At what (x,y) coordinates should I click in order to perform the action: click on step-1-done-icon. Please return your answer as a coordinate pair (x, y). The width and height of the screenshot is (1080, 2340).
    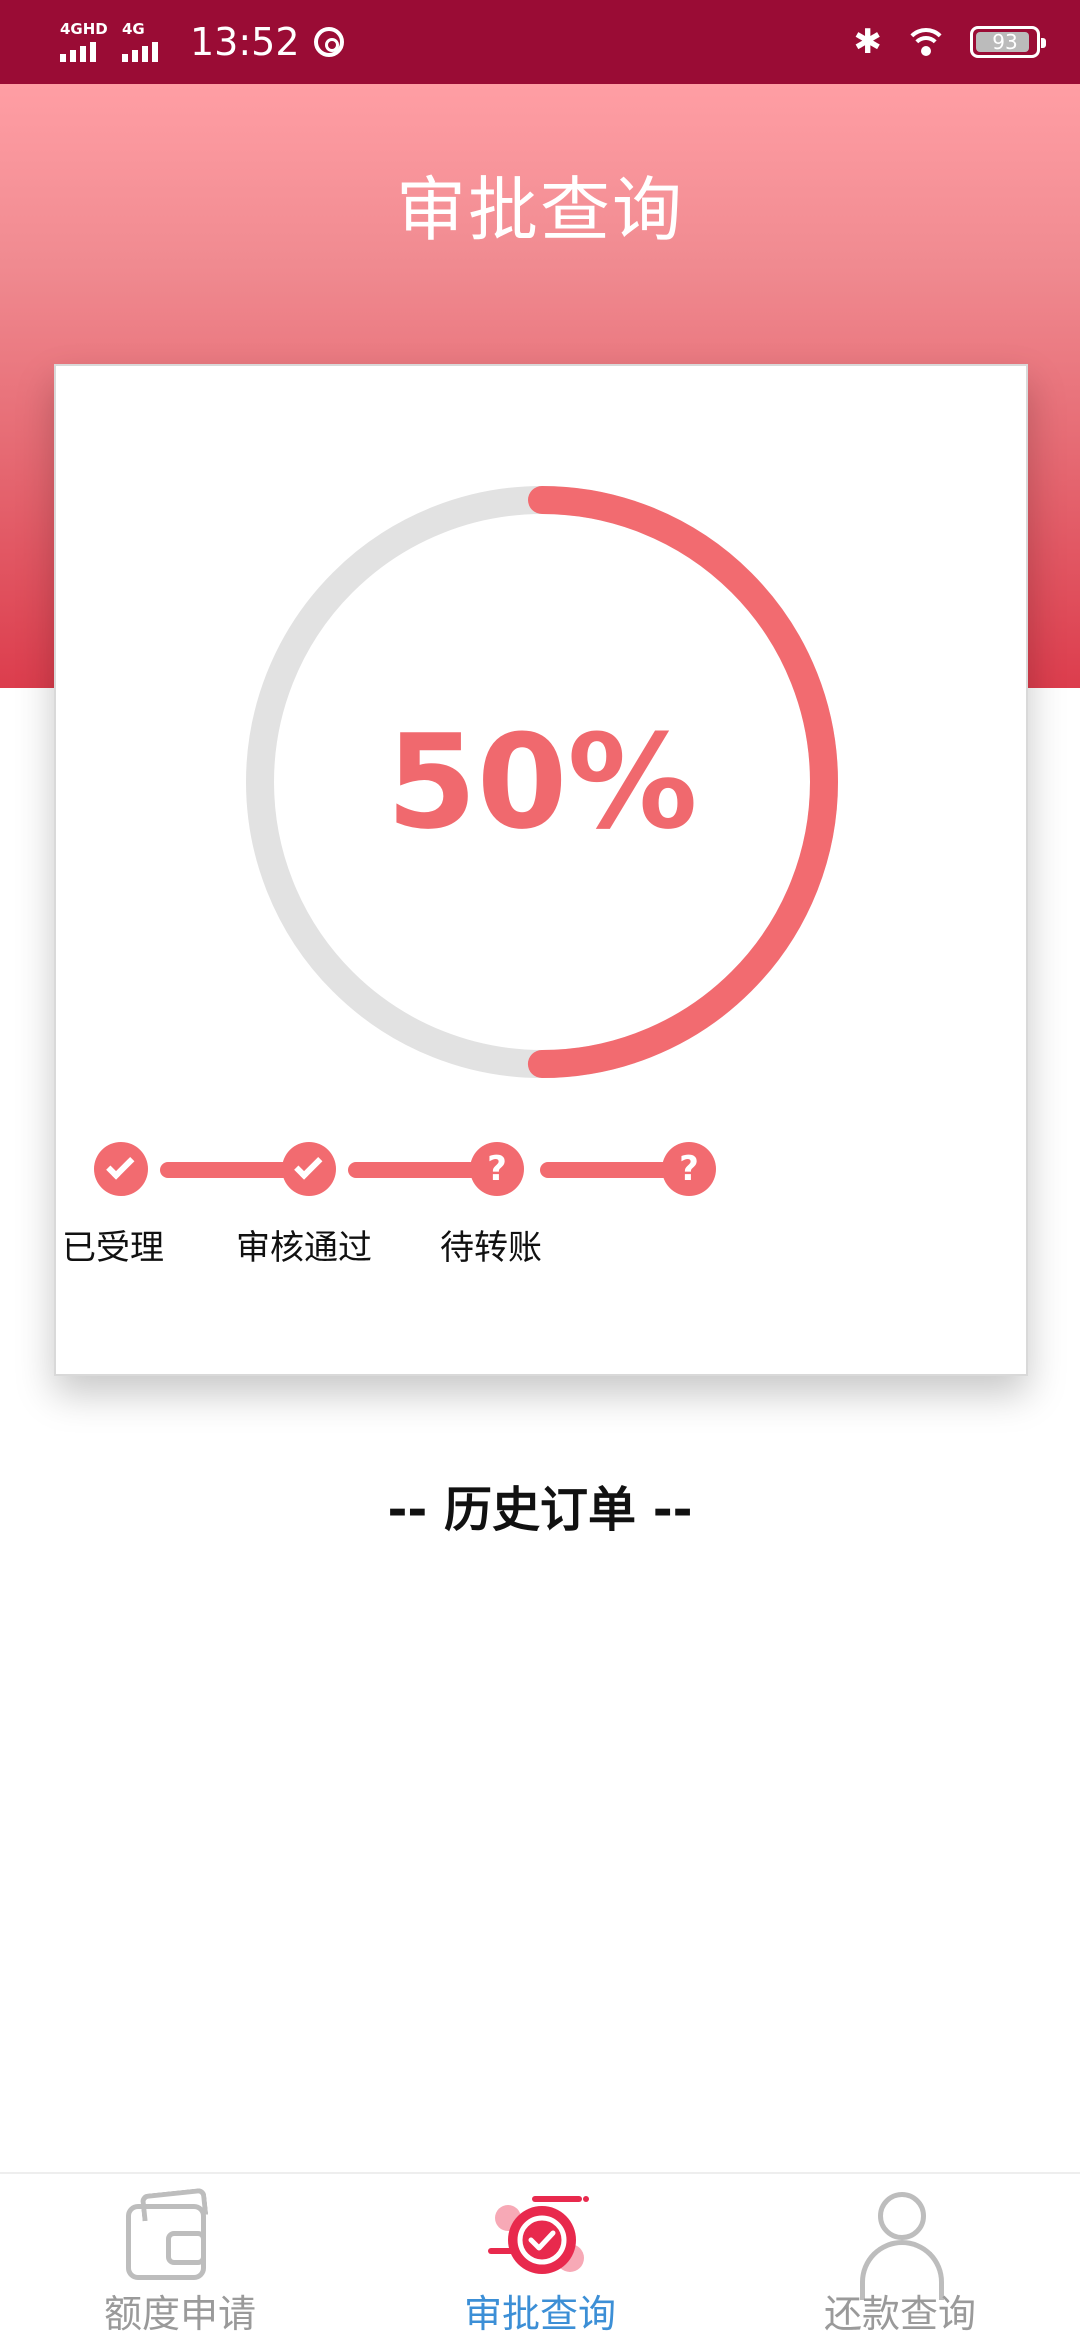
    Looking at the image, I should click on (121, 1169).